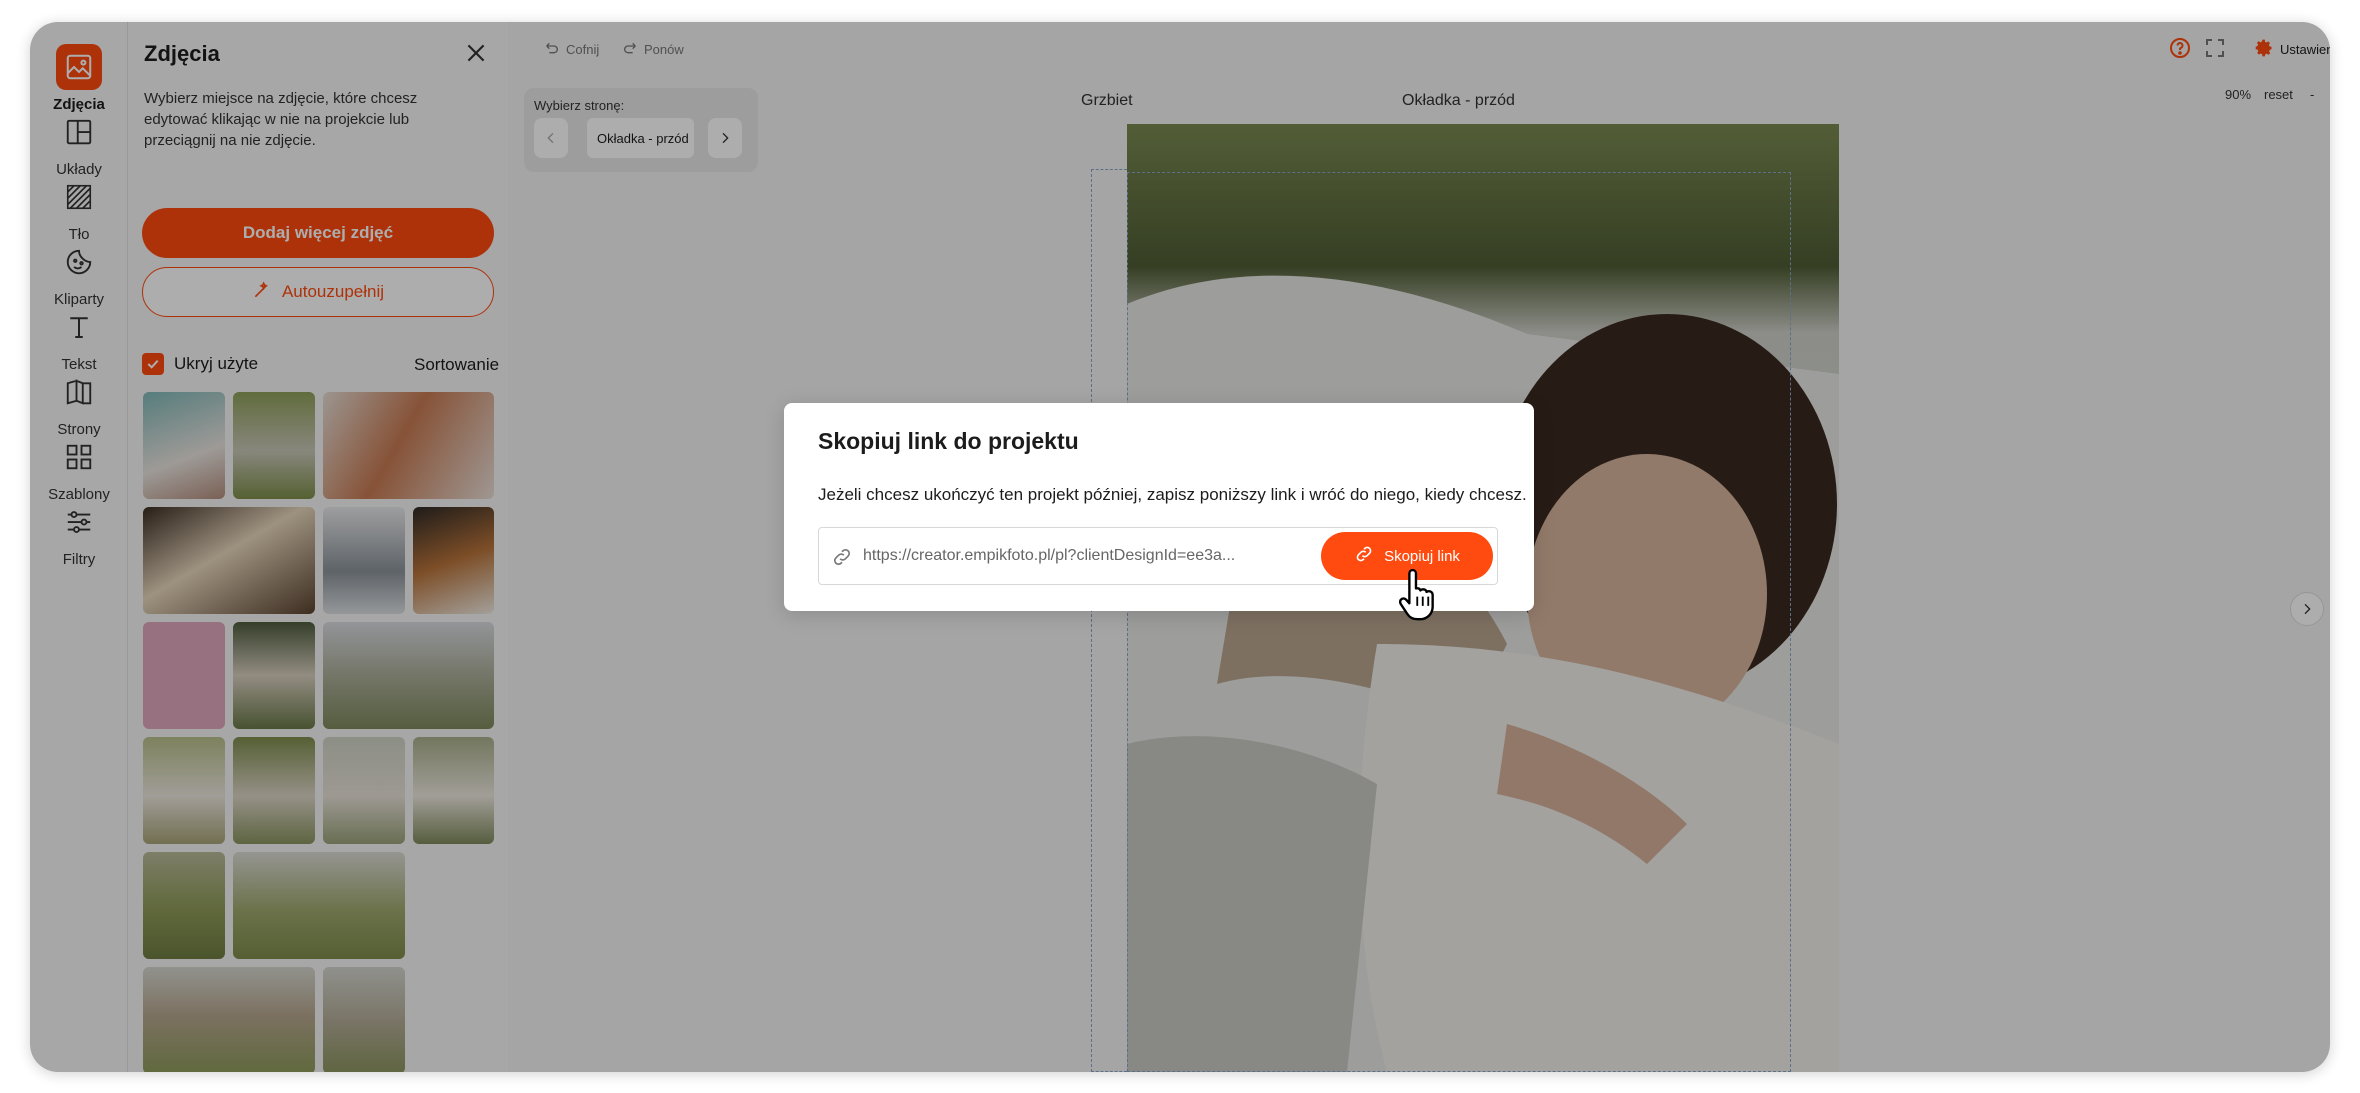 This screenshot has width=2360, height=1093. What do you see at coordinates (1422, 556) in the screenshot?
I see `copy-link-label: Skopiuj link` at bounding box center [1422, 556].